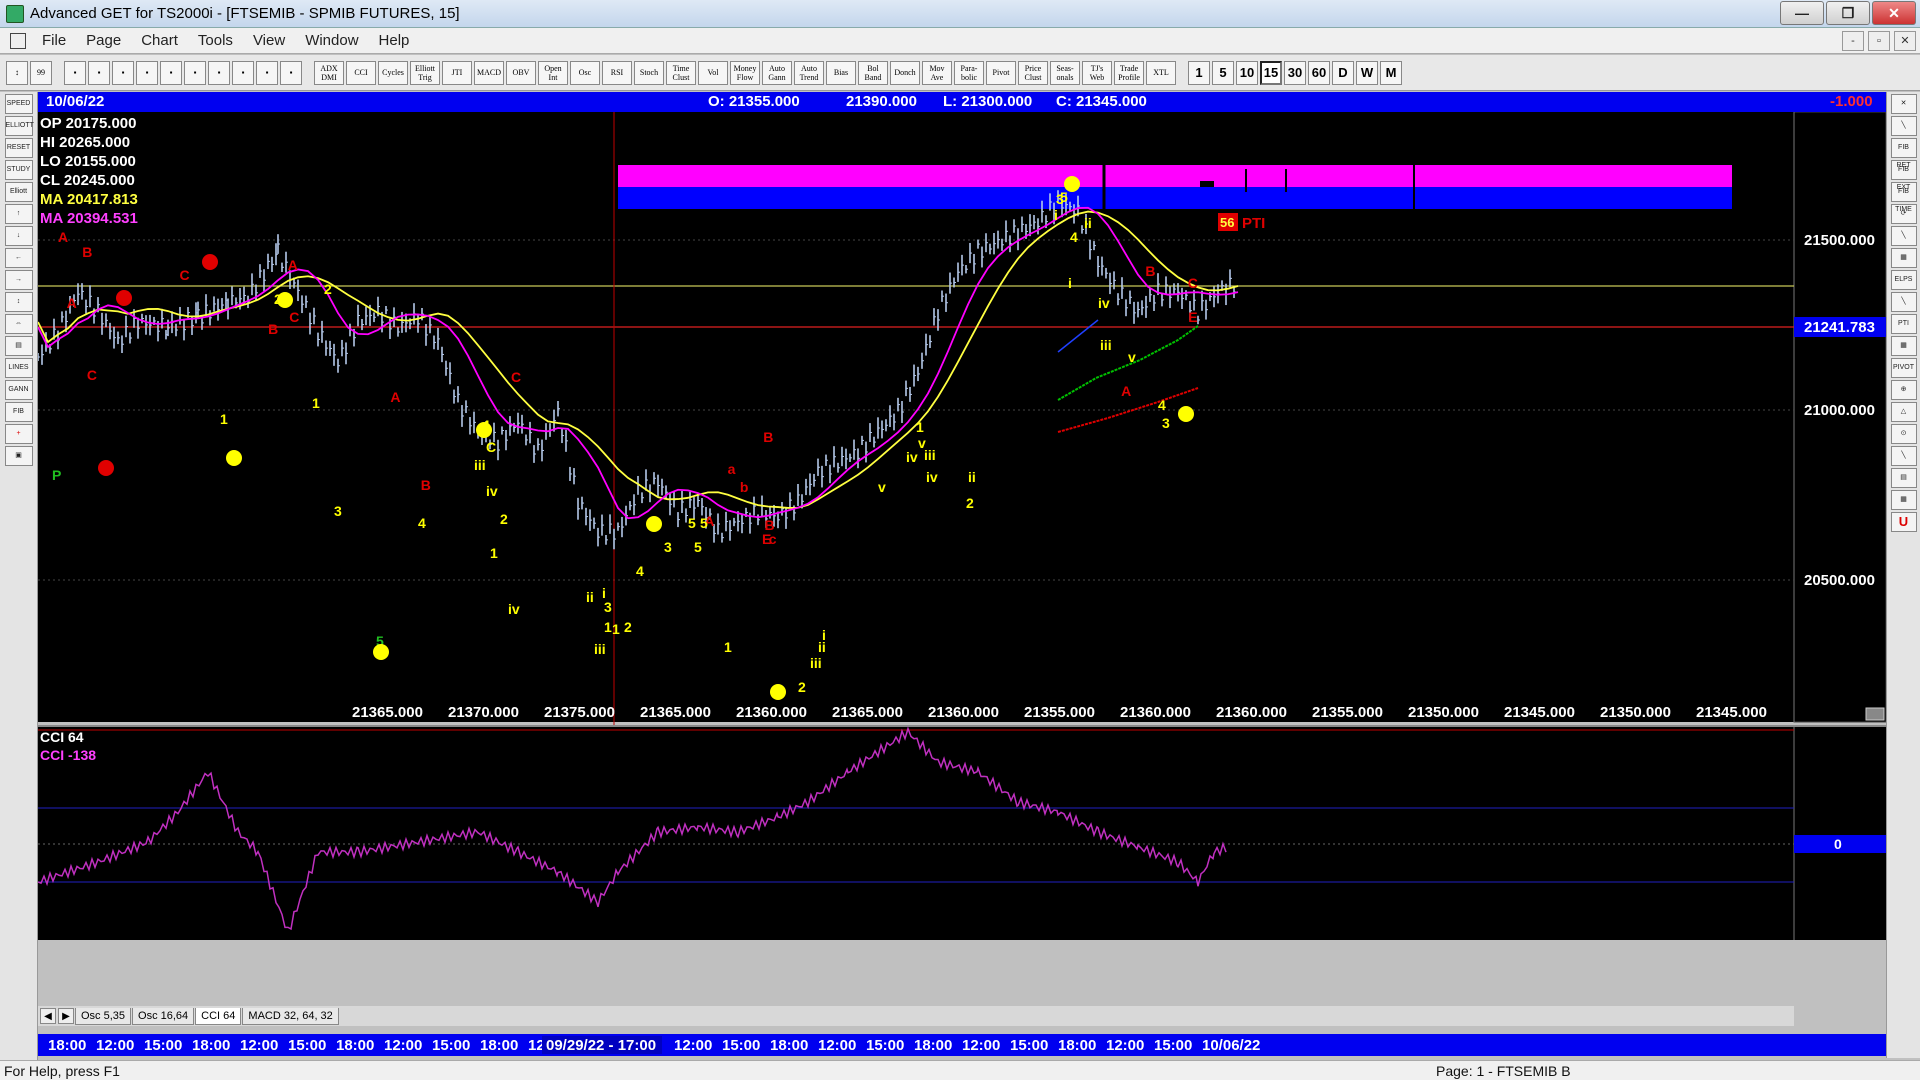  Describe the element at coordinates (937, 72) in the screenshot. I see `study-button-19: Mov Ave` at that location.